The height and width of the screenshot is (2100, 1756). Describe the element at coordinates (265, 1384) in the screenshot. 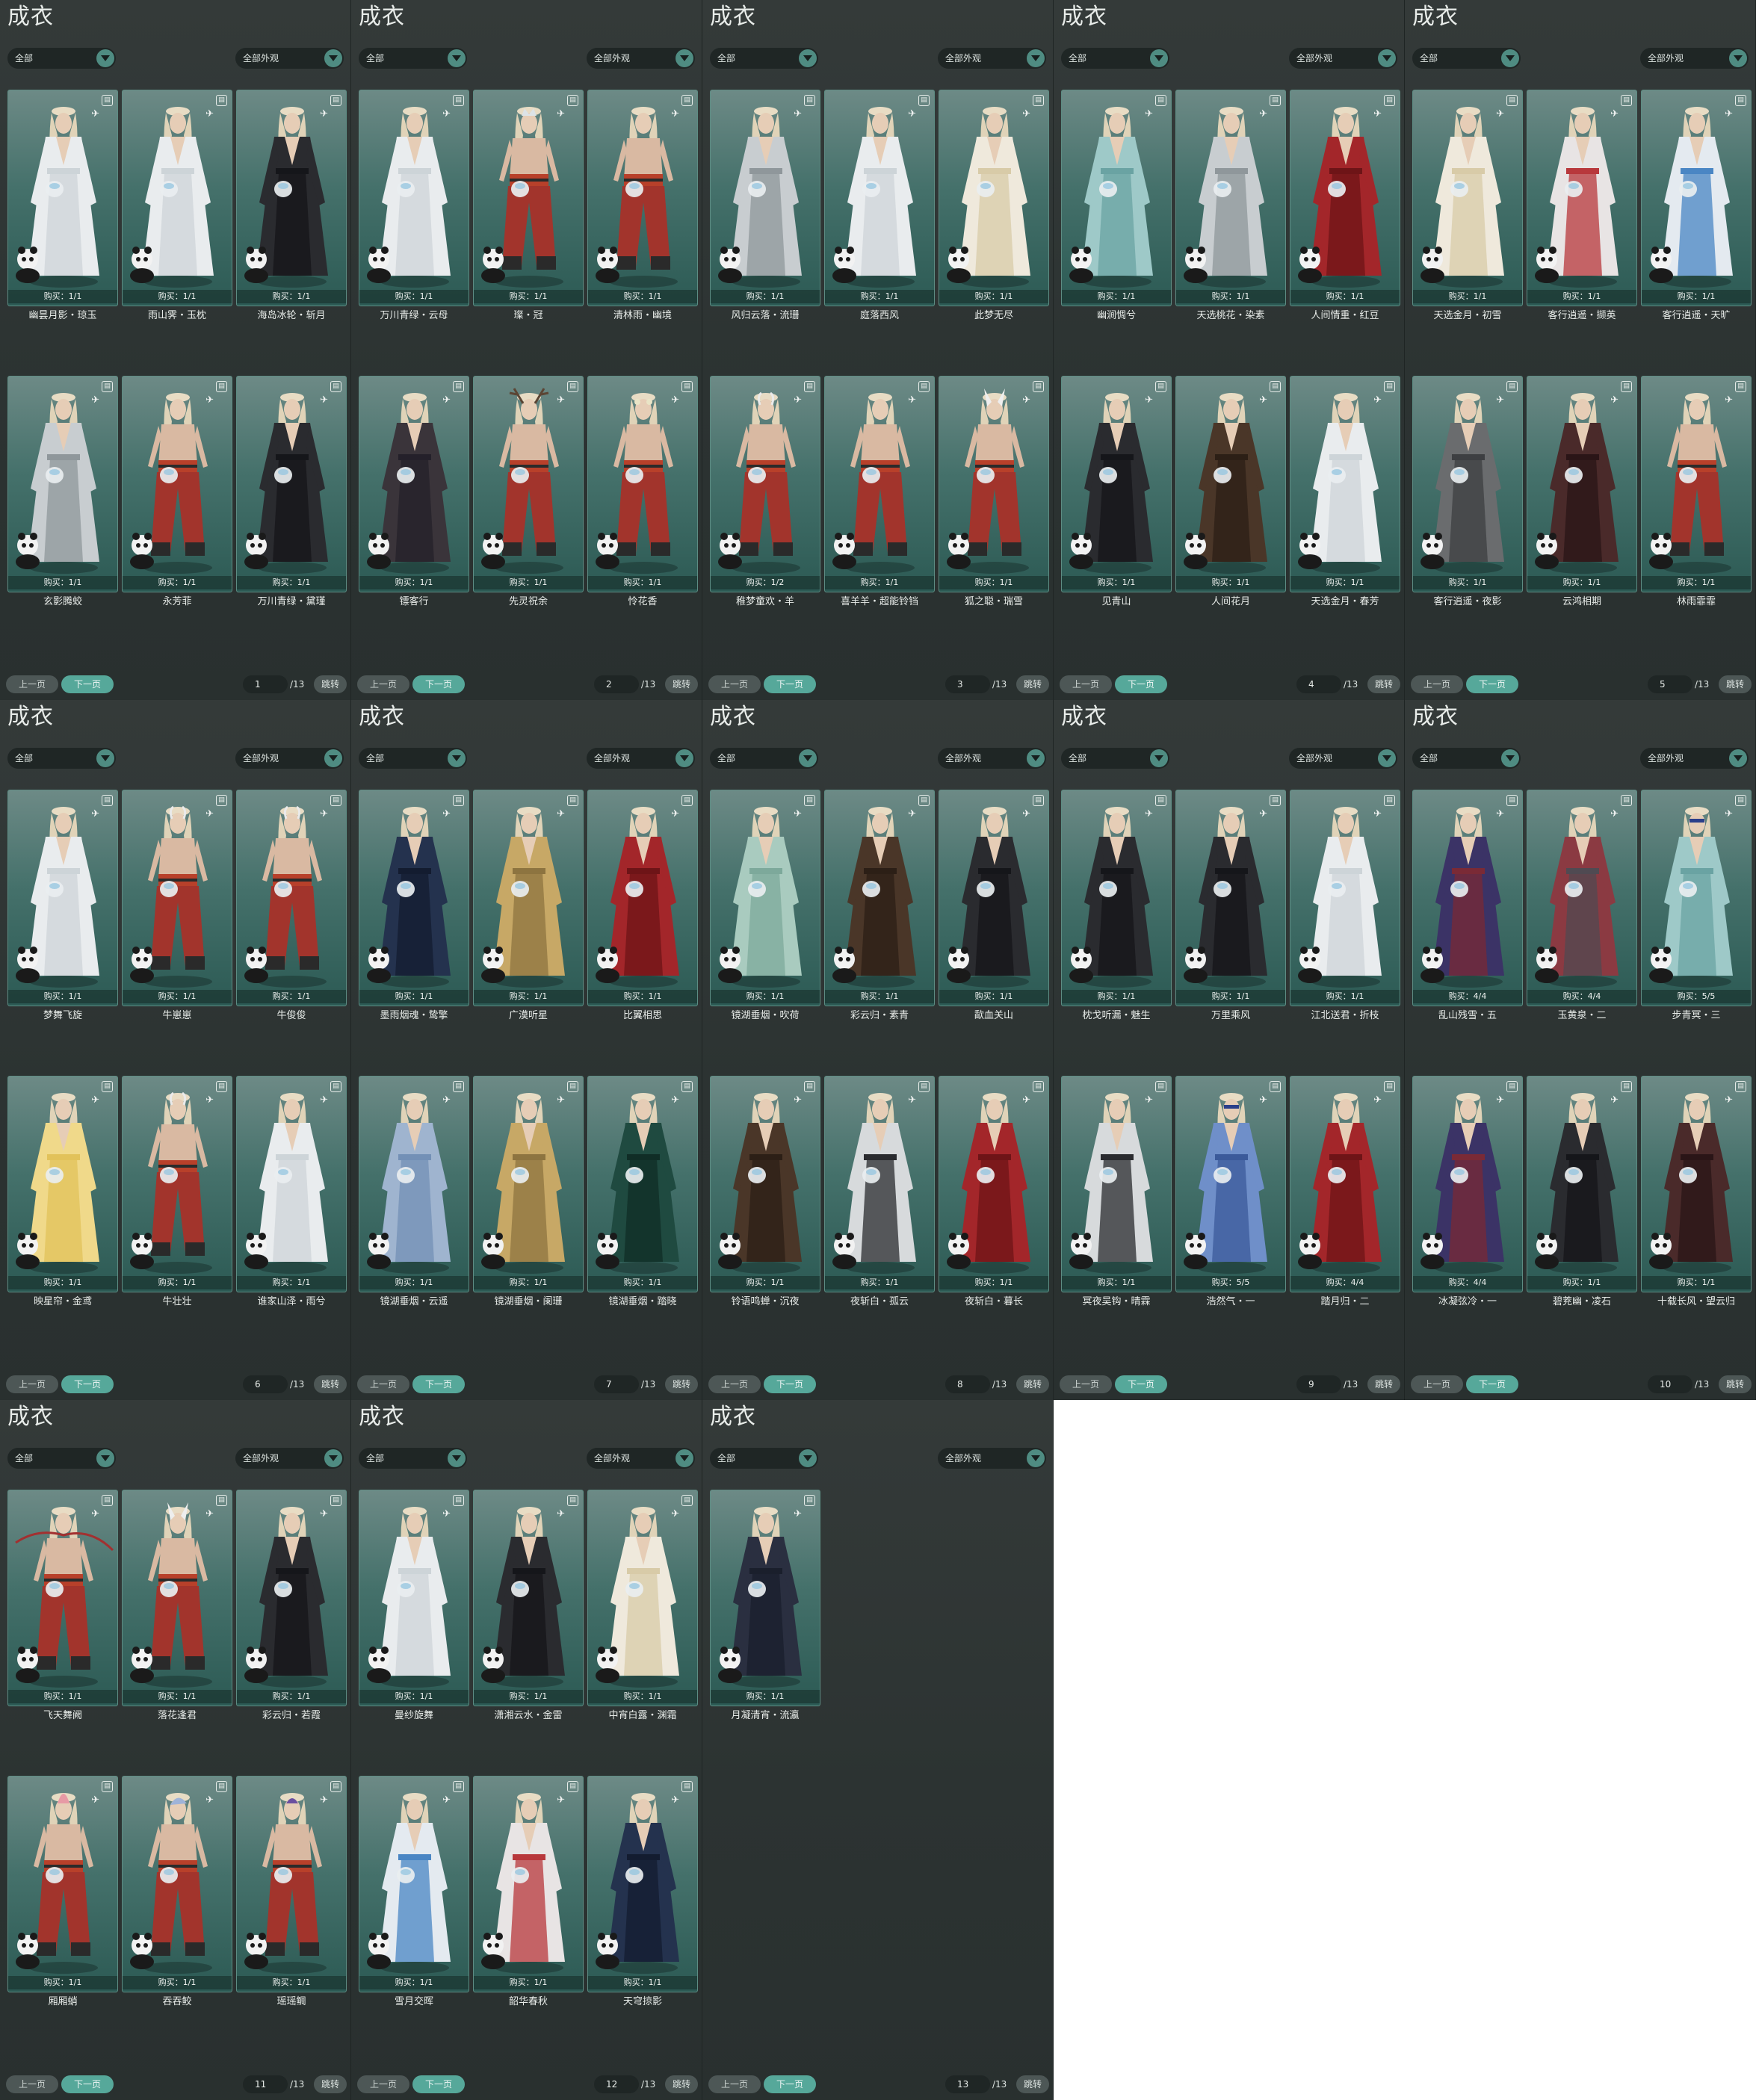

I see `page-number-input: 6` at that location.